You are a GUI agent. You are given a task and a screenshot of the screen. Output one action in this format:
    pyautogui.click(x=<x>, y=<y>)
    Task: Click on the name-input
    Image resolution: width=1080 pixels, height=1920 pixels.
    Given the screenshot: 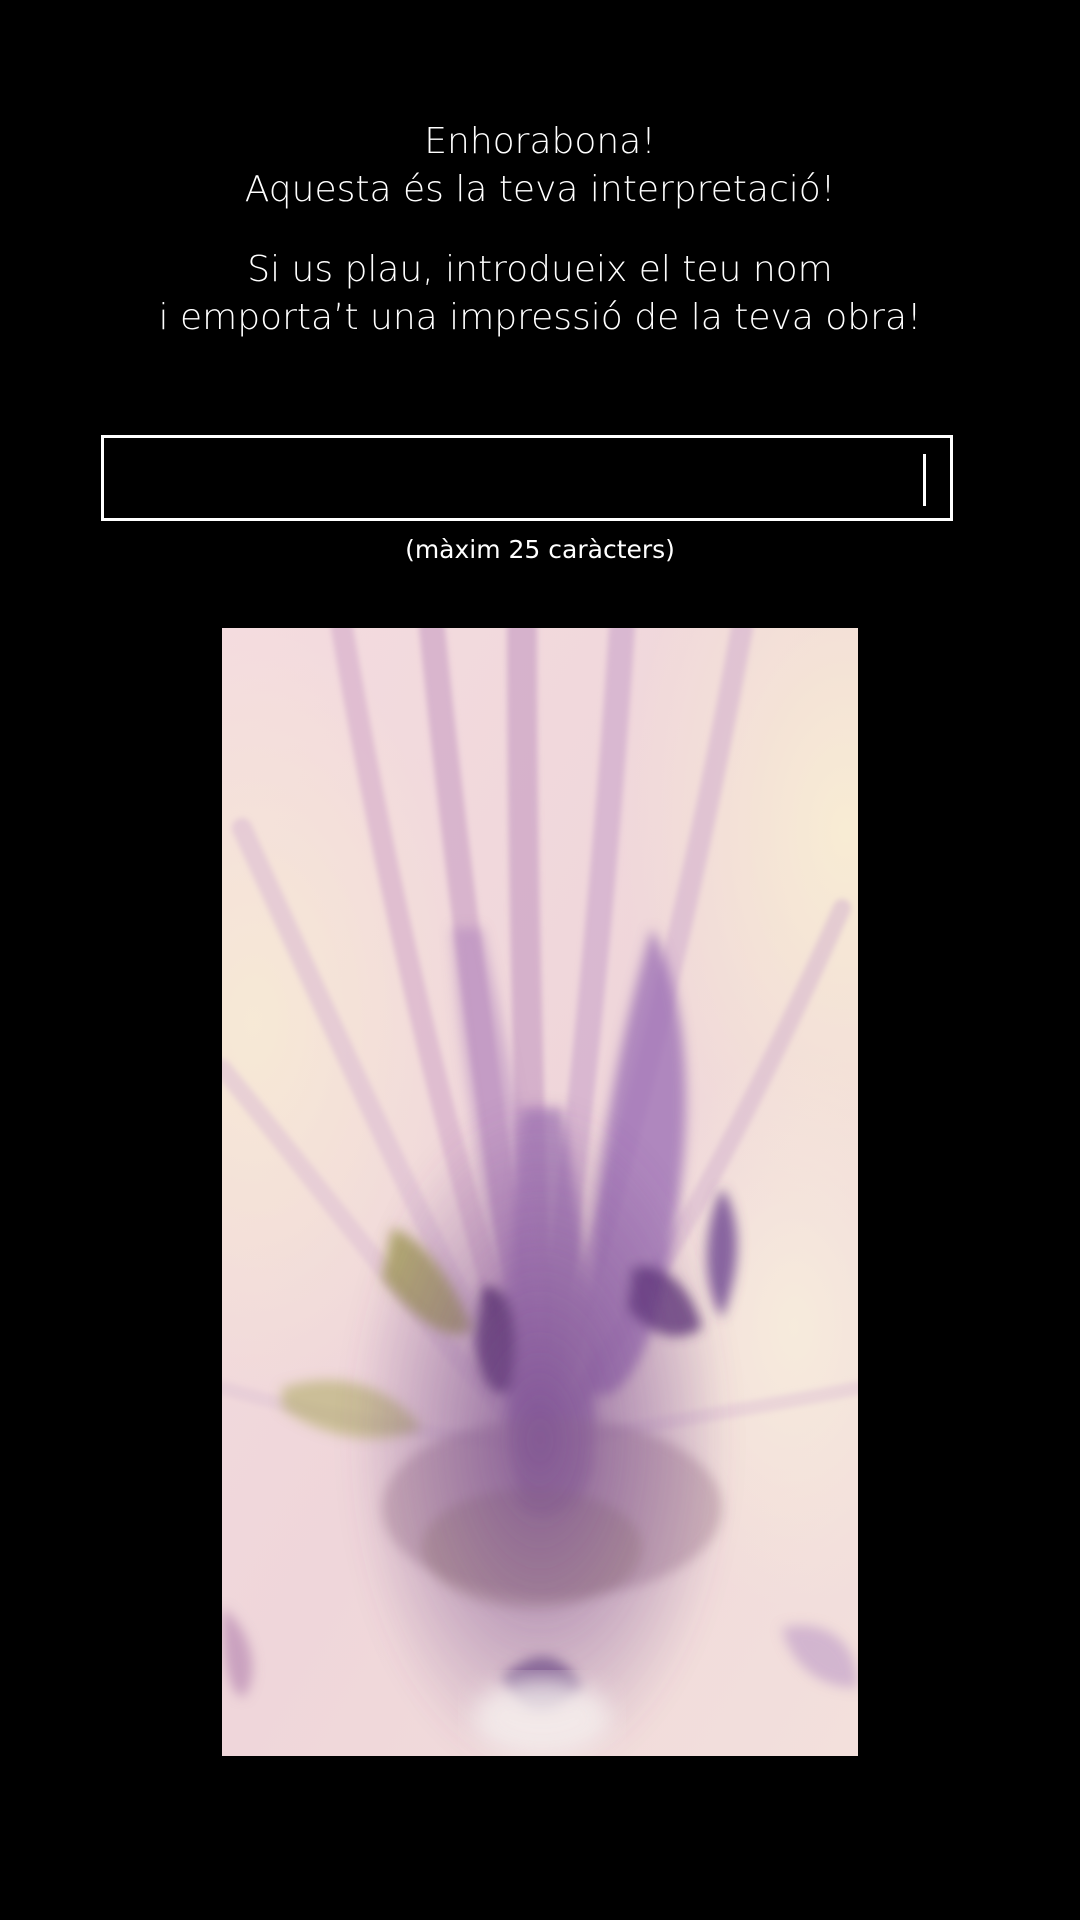 What is the action you would take?
    pyautogui.click(x=527, y=478)
    